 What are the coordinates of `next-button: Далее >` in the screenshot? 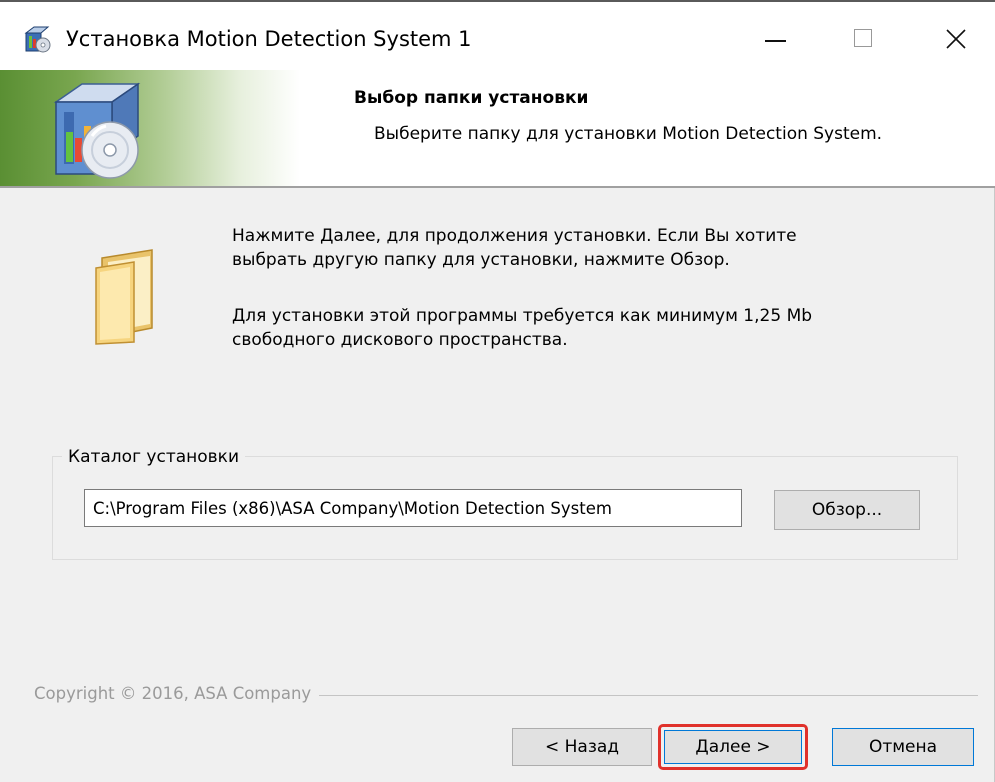 It's located at (733, 747).